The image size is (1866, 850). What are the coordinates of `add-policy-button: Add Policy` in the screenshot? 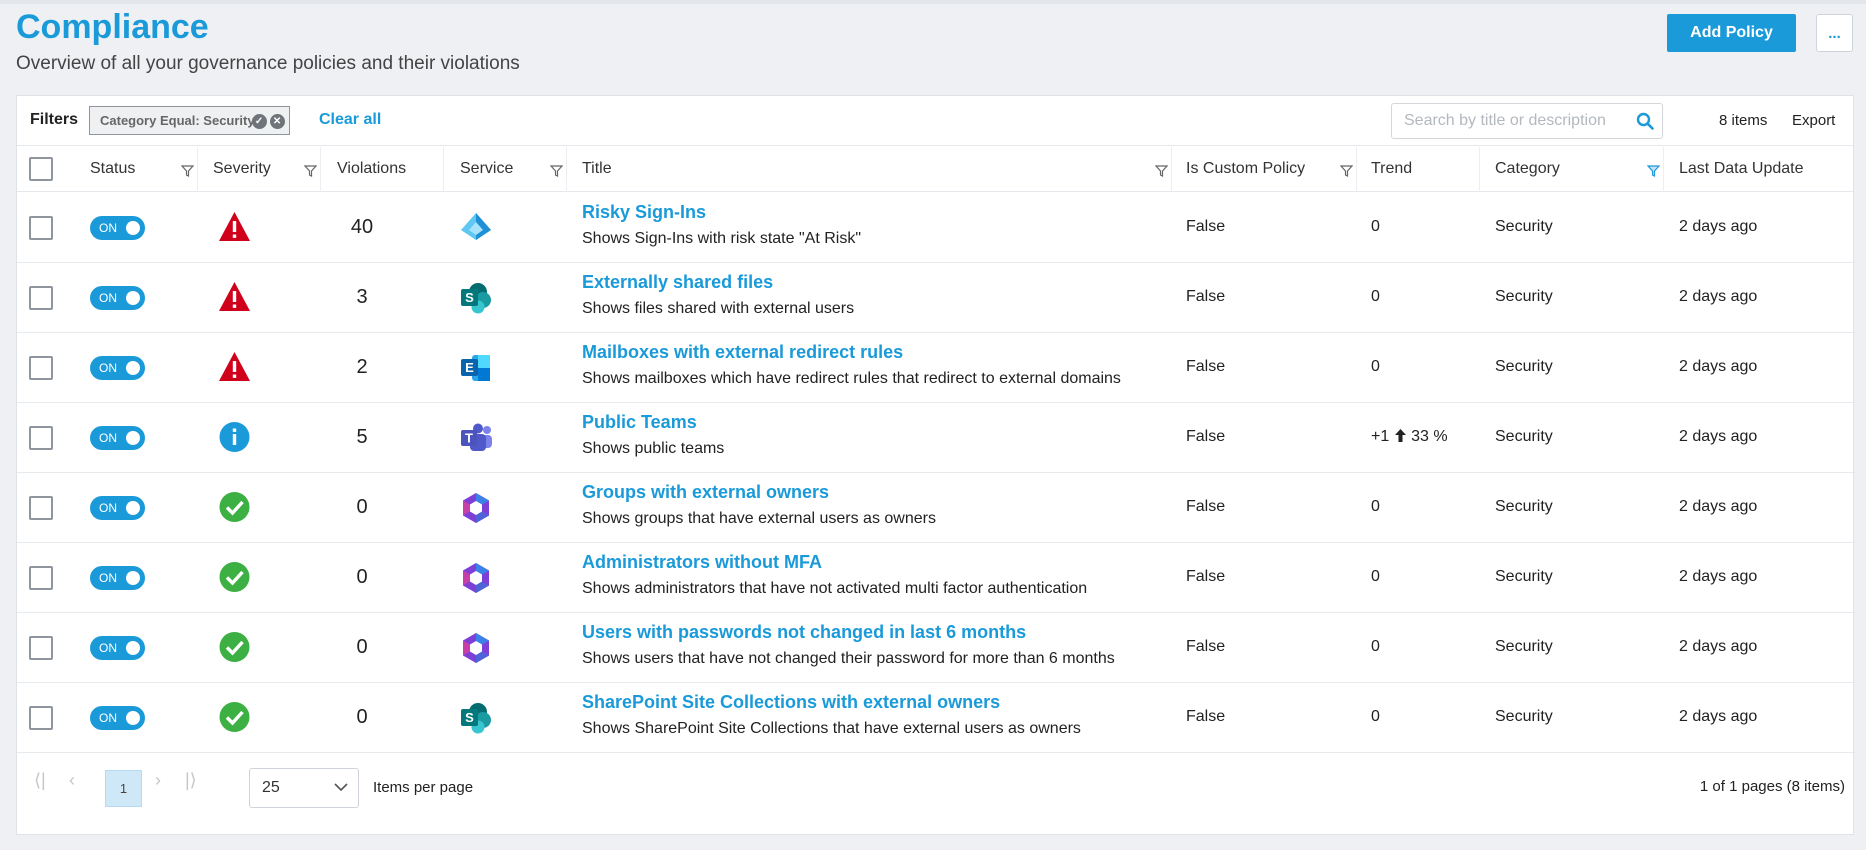 It's located at (1731, 33).